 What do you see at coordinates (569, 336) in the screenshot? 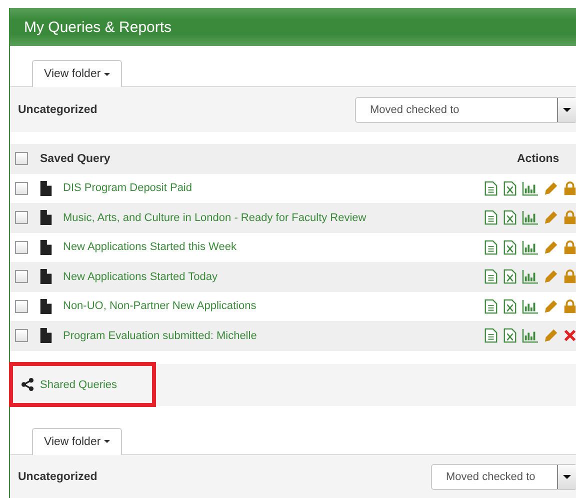
I see `delete-icon` at bounding box center [569, 336].